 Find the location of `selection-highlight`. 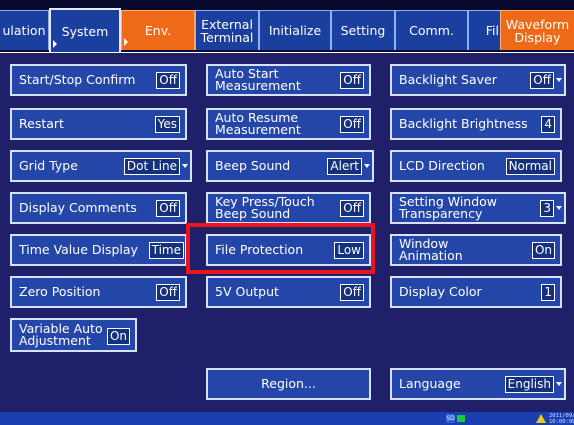

selection-highlight is located at coordinates (280, 248).